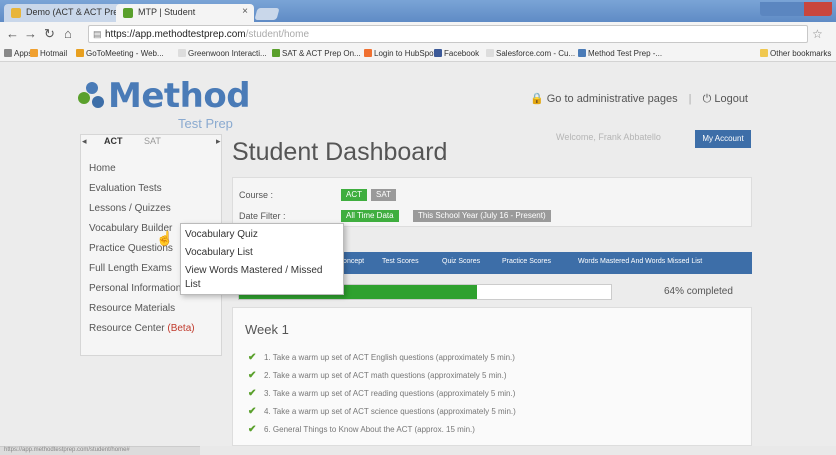 Image resolution: width=836 pixels, height=455 pixels. What do you see at coordinates (817, 34) in the screenshot?
I see `bookmark-star-icon: ☆` at bounding box center [817, 34].